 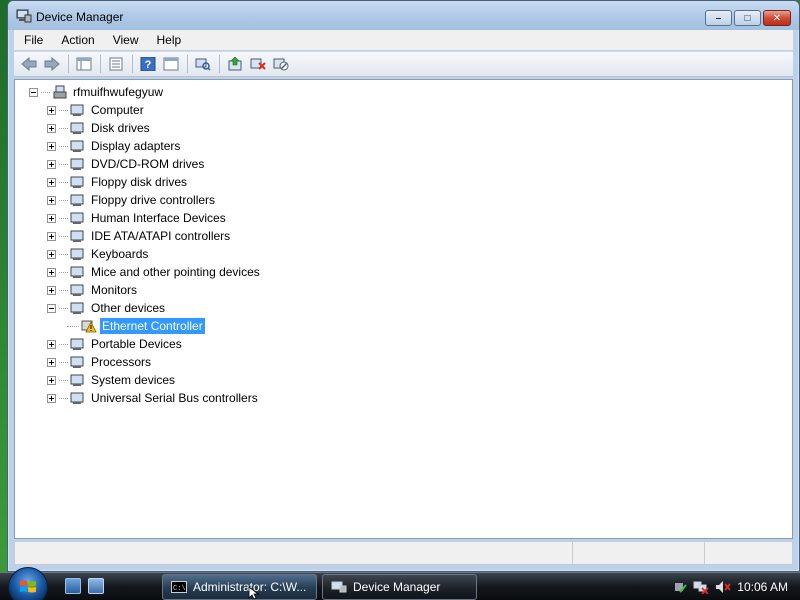 I want to click on tree-category-display-adapters: Display adapters, so click(x=114, y=146).